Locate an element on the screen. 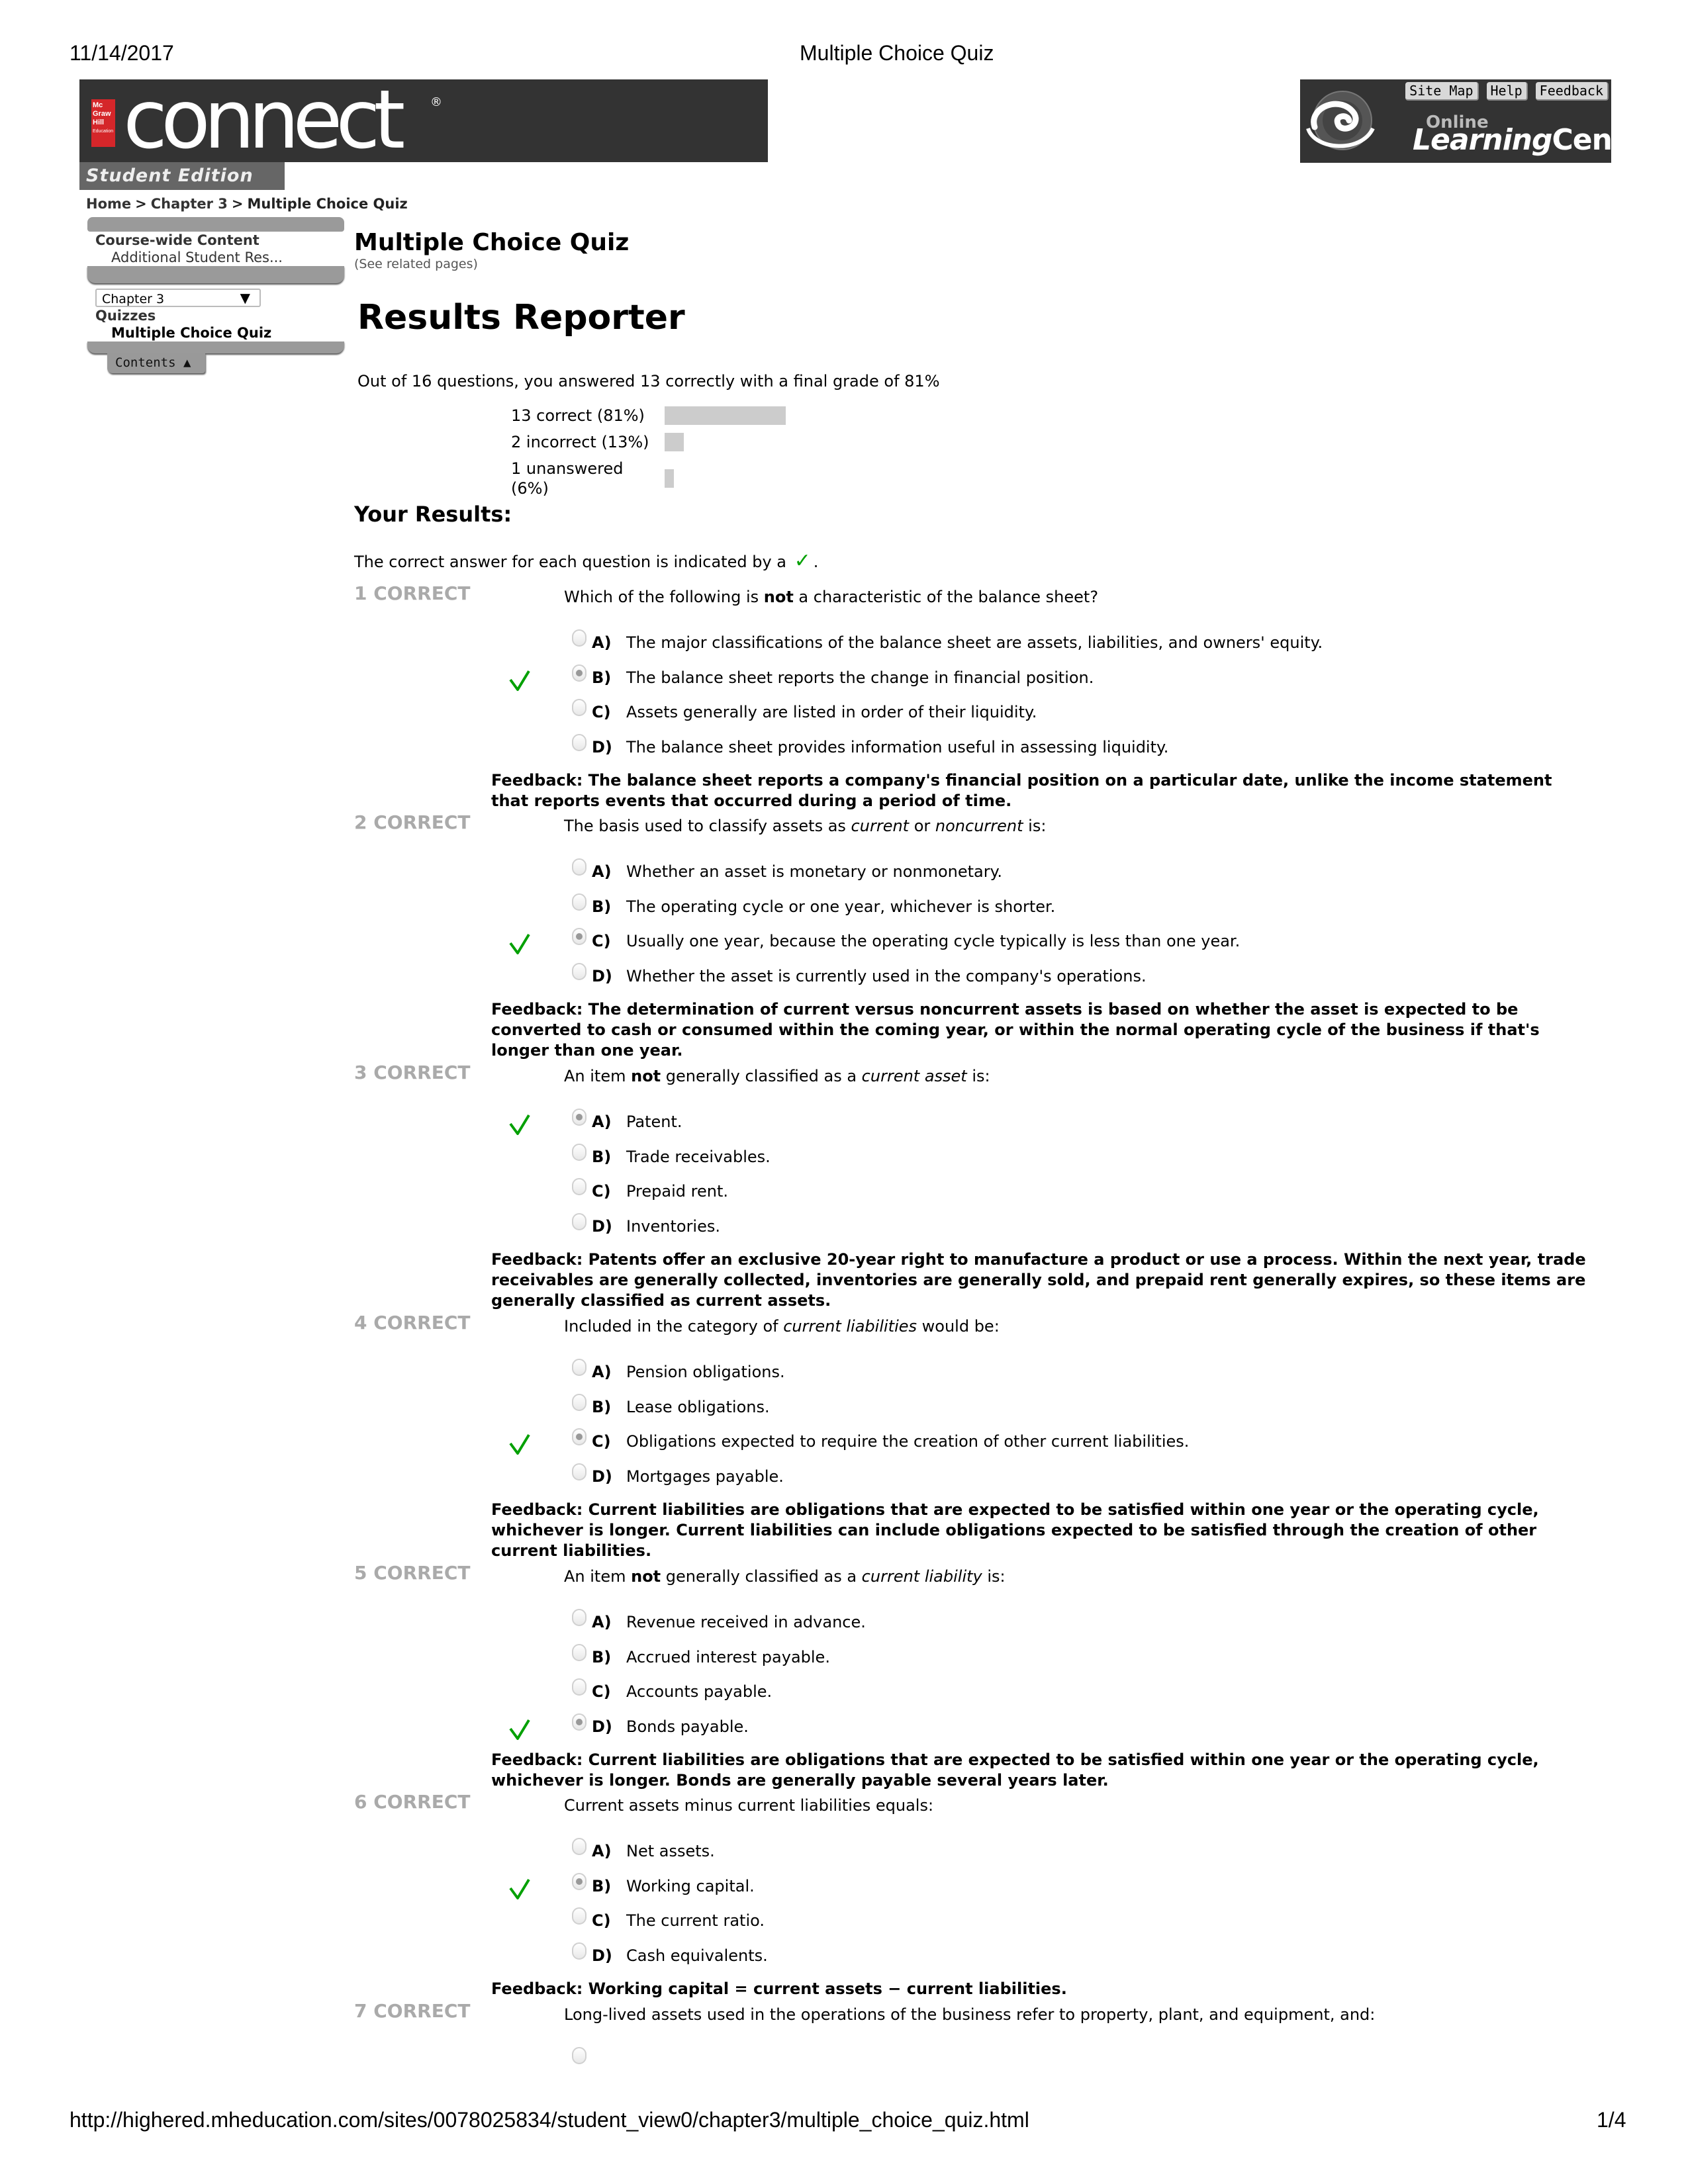 The width and height of the screenshot is (1688, 2184). answer-option: D) Mortgages payable. is located at coordinates (678, 1476).